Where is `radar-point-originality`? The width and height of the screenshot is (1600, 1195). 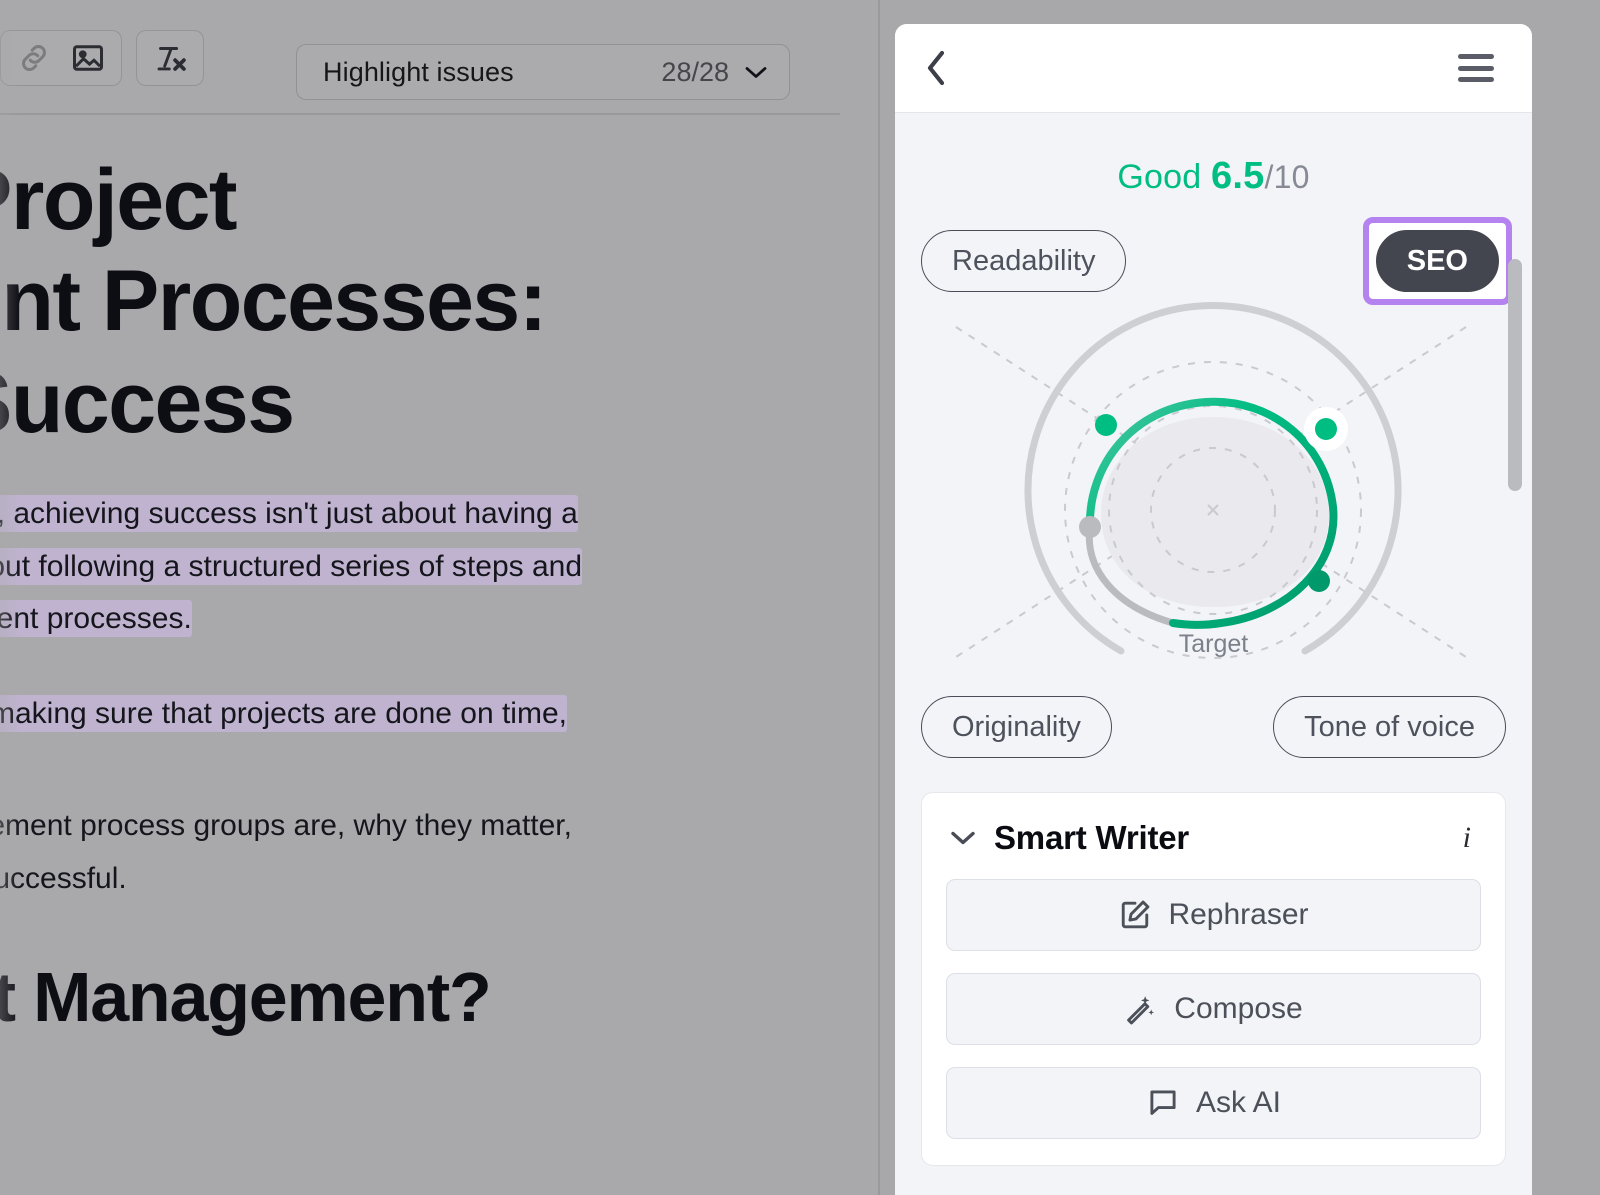 radar-point-originality is located at coordinates (1090, 527).